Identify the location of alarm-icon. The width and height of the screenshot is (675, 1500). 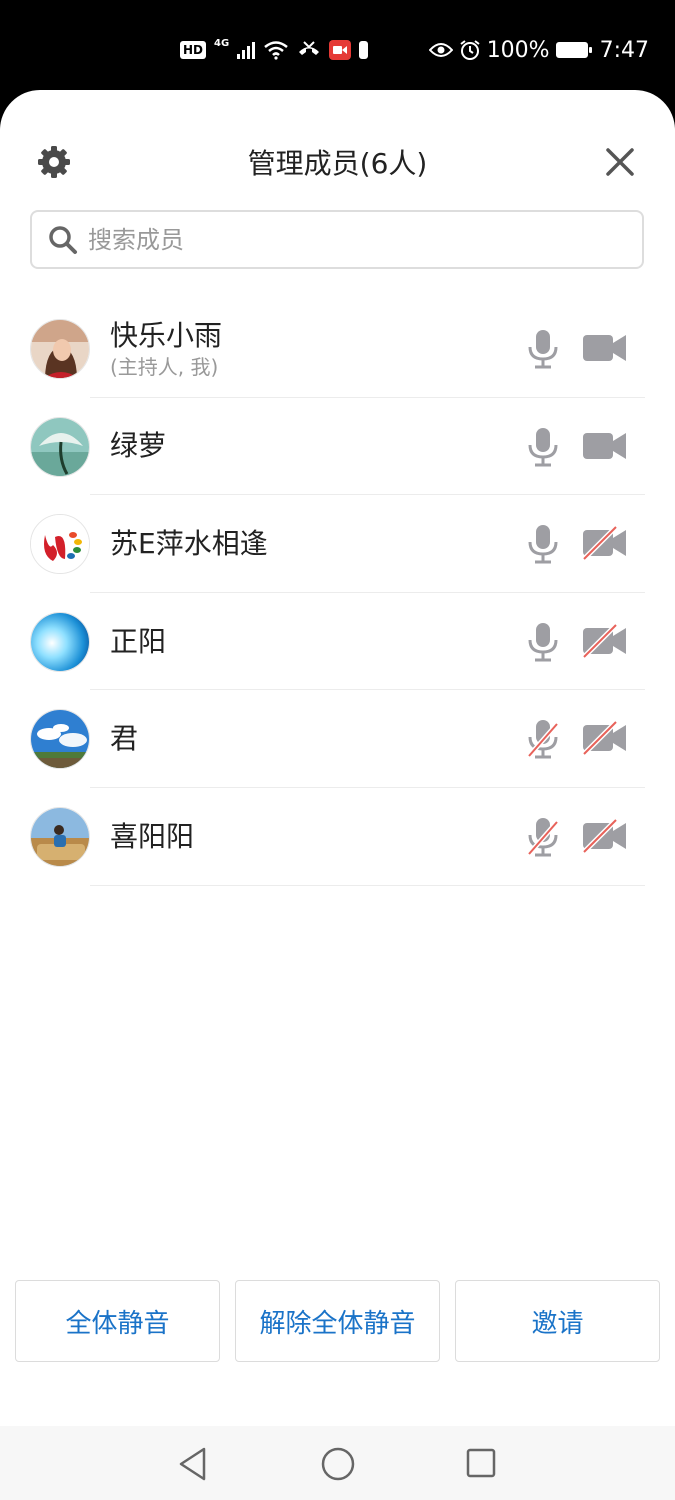
(470, 50).